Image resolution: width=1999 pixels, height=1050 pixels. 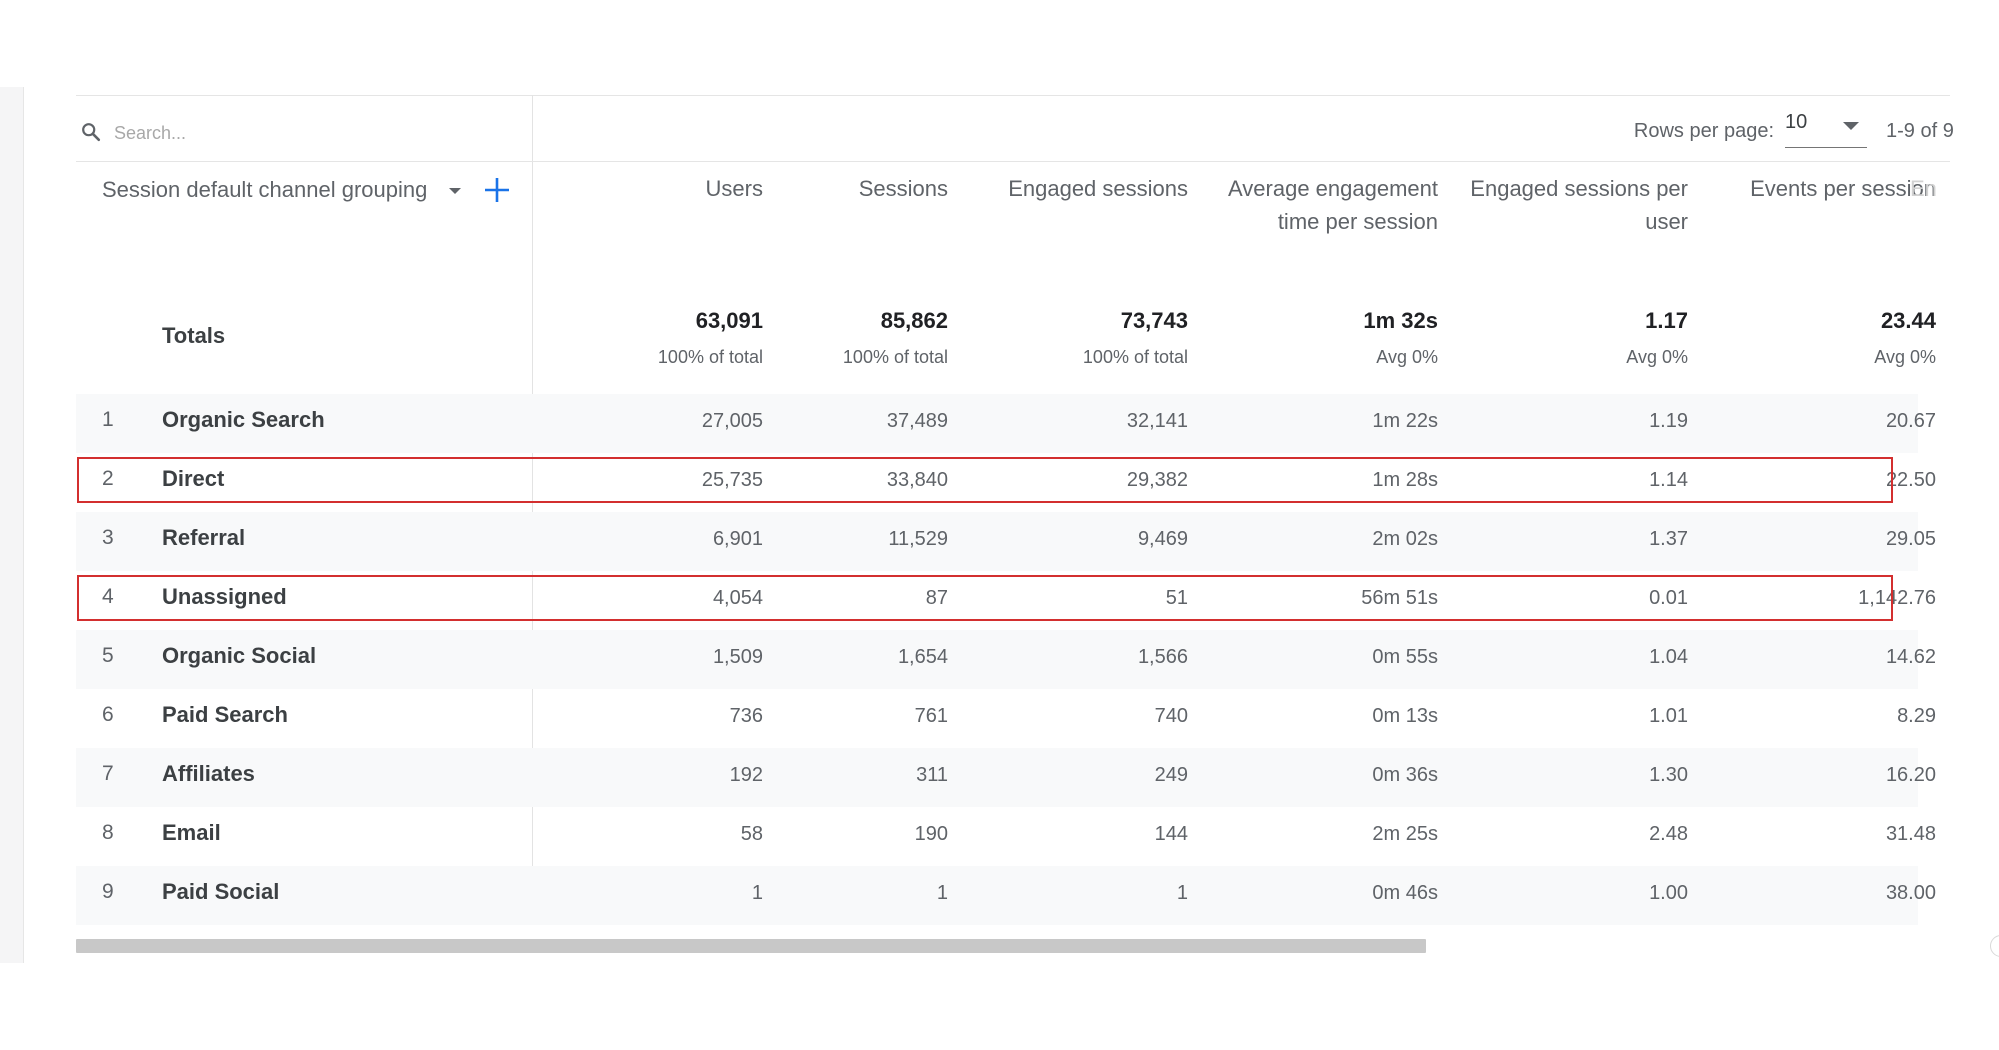 What do you see at coordinates (1897, 598) in the screenshot?
I see `cell-events-per-session: 1,142.76` at bounding box center [1897, 598].